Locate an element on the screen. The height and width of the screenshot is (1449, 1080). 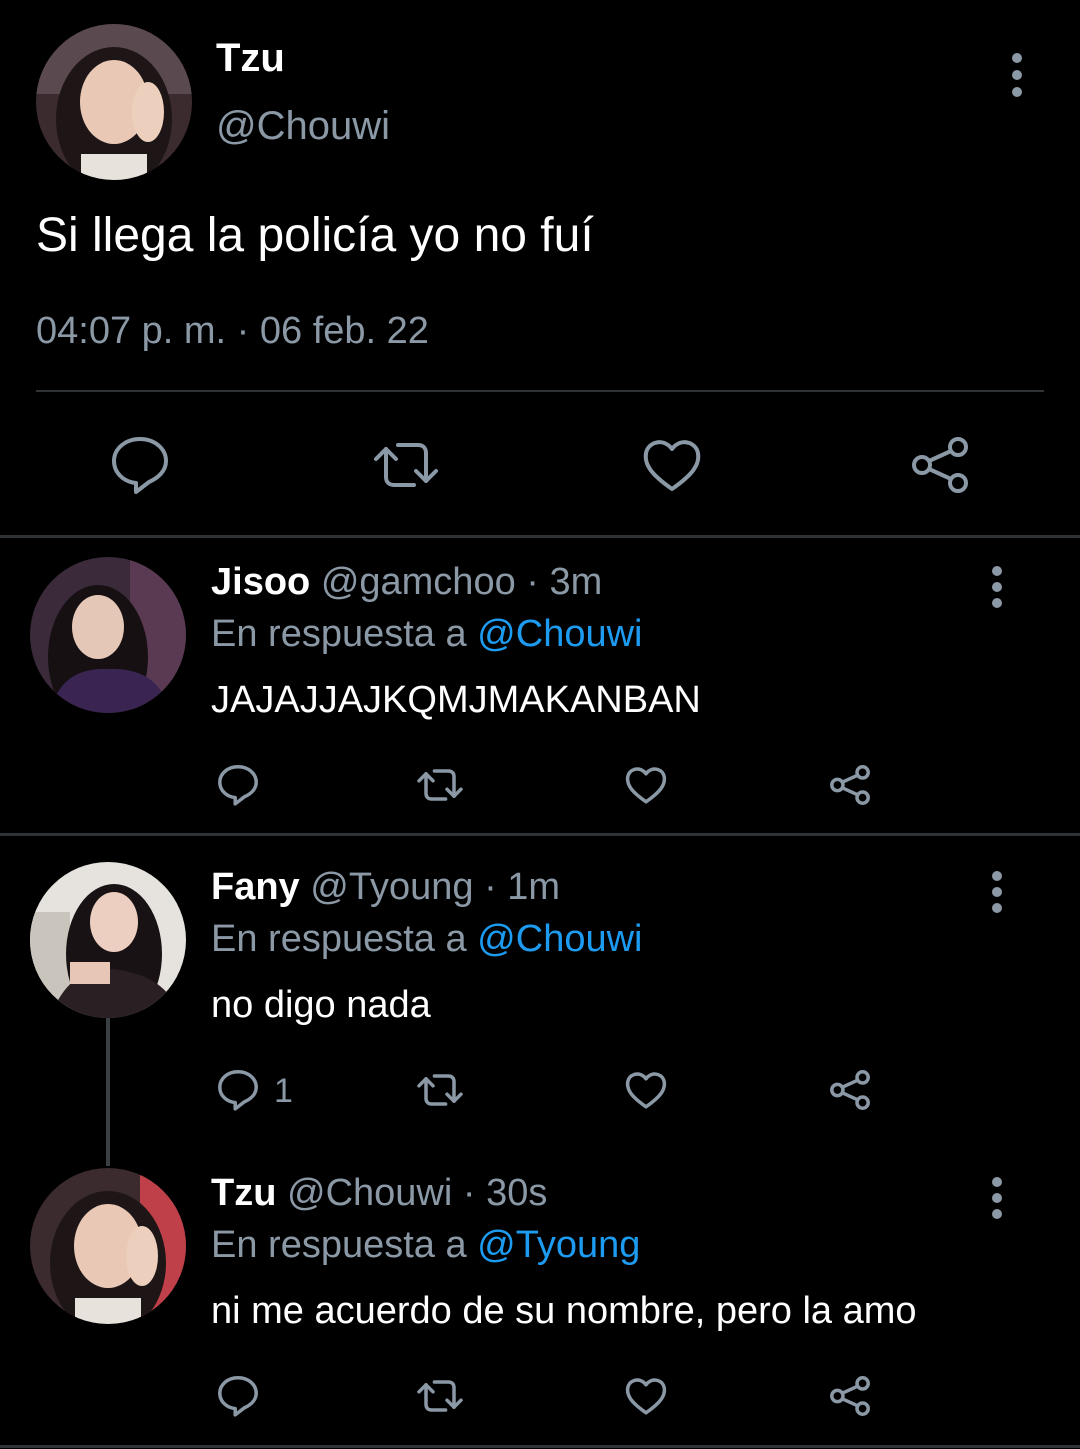
author-handle: @Tyoung is located at coordinates (391, 887).